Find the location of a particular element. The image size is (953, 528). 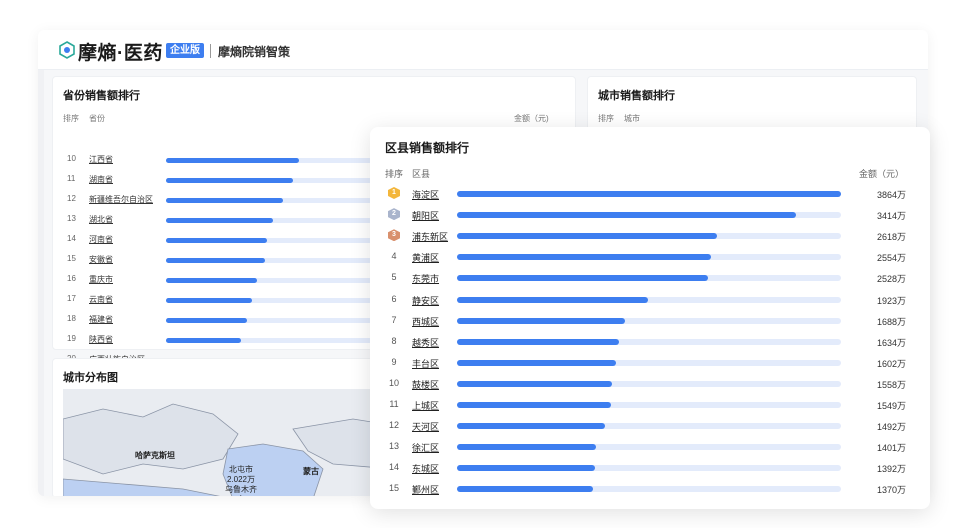

district-row: 12 天河区 1492万 is located at coordinates (650, 426).